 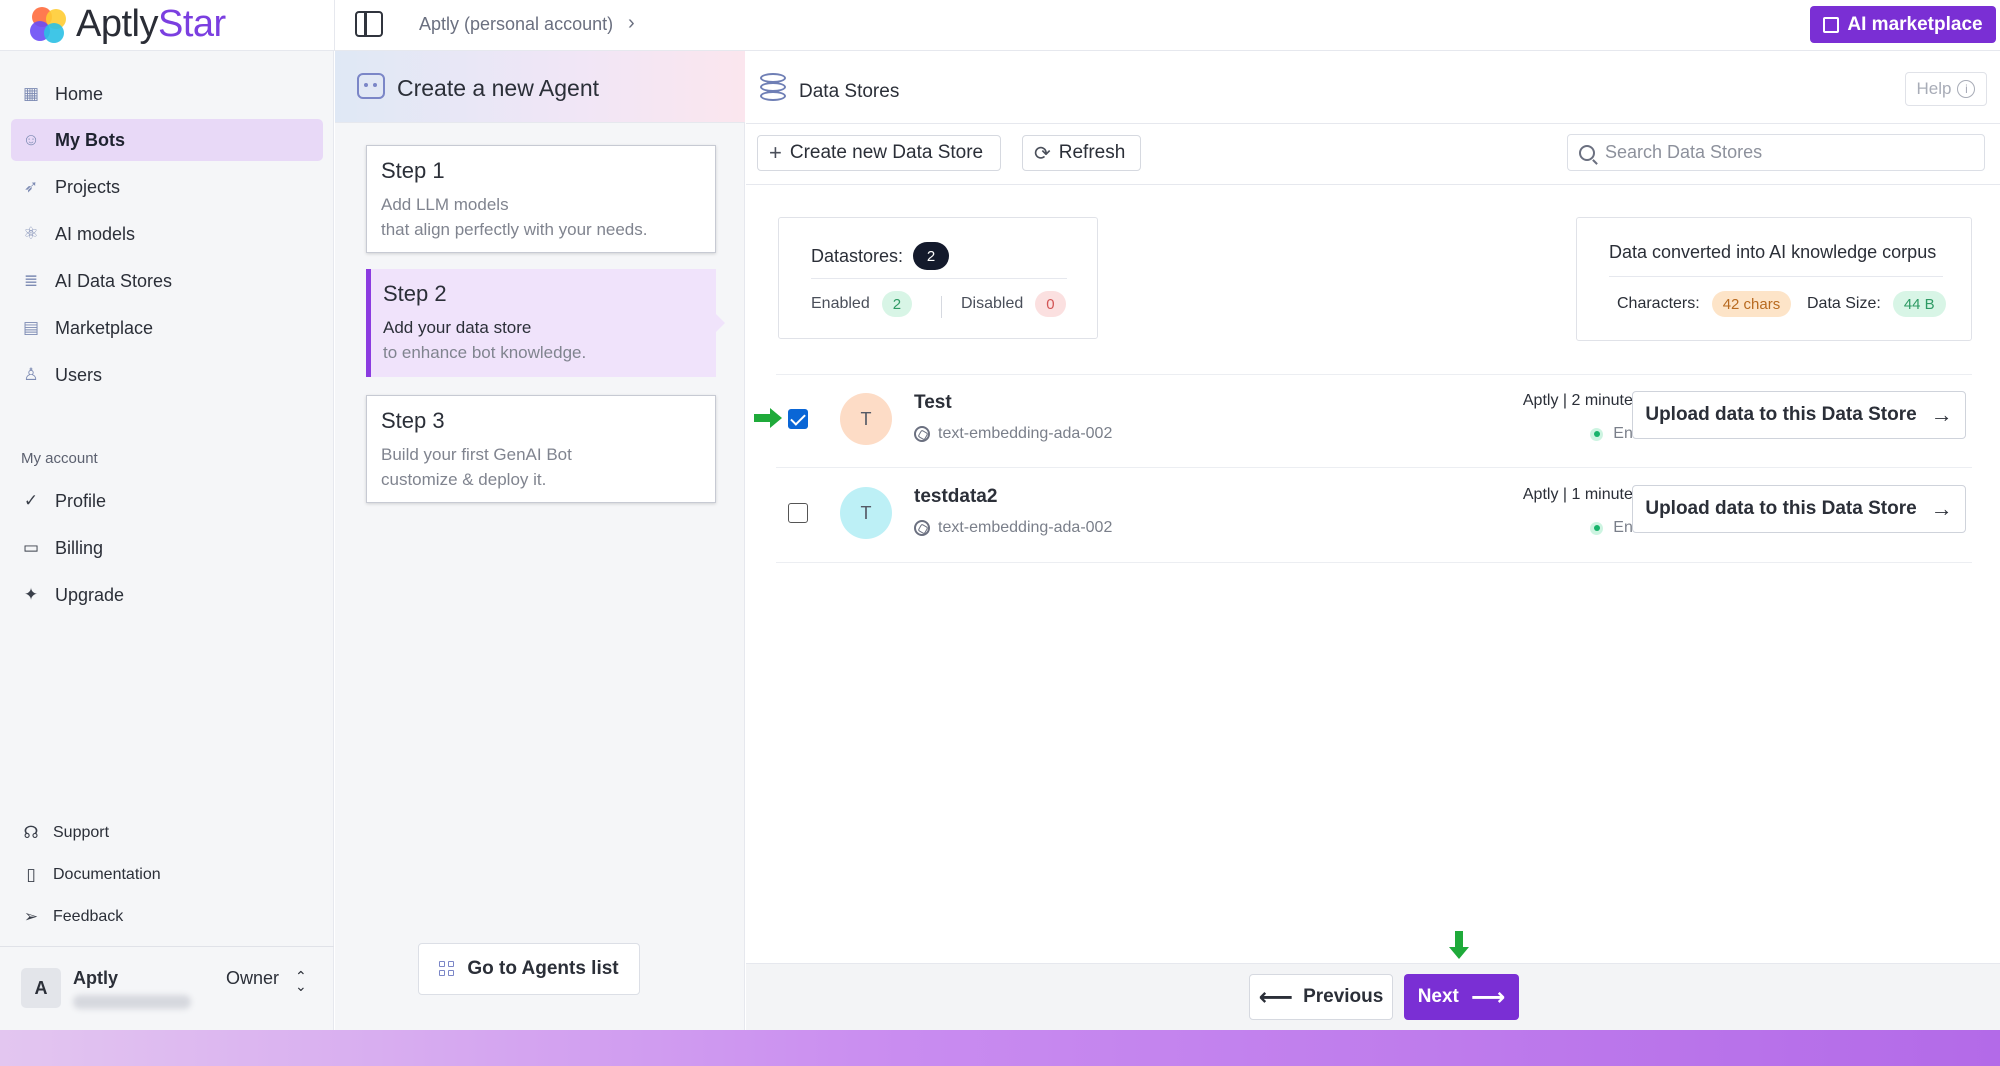 What do you see at coordinates (931, 256) in the screenshot?
I see `datastores-count-badge: 2` at bounding box center [931, 256].